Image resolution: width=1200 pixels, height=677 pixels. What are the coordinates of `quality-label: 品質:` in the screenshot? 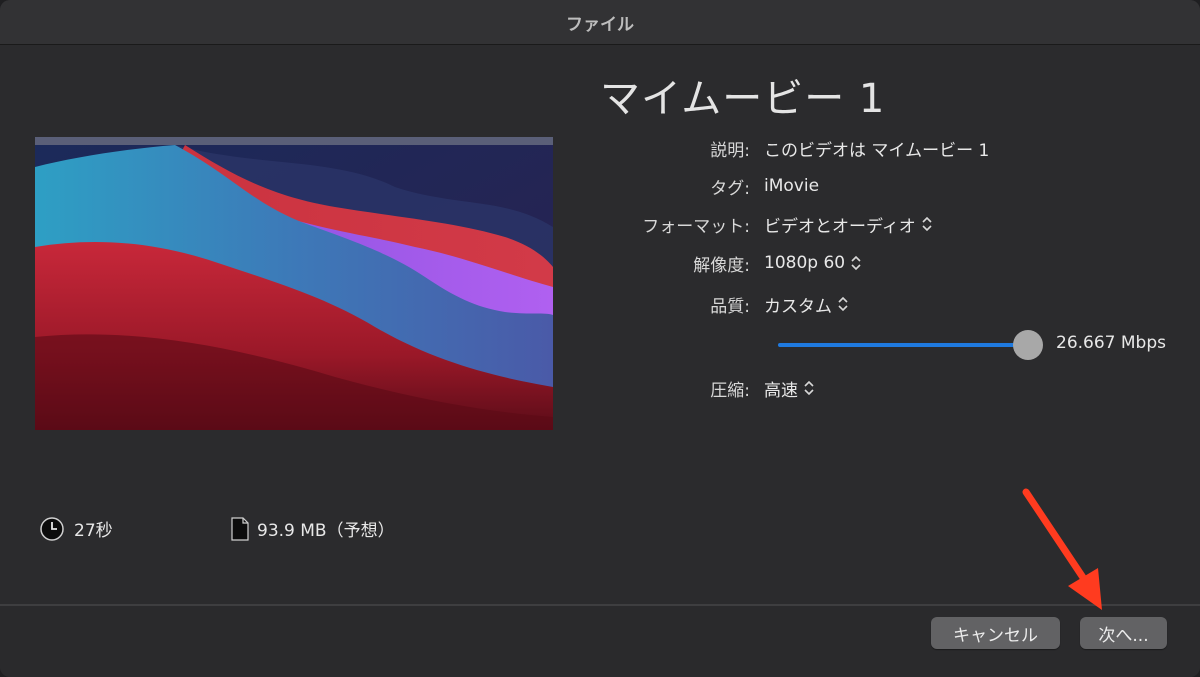 It's located at (730, 306).